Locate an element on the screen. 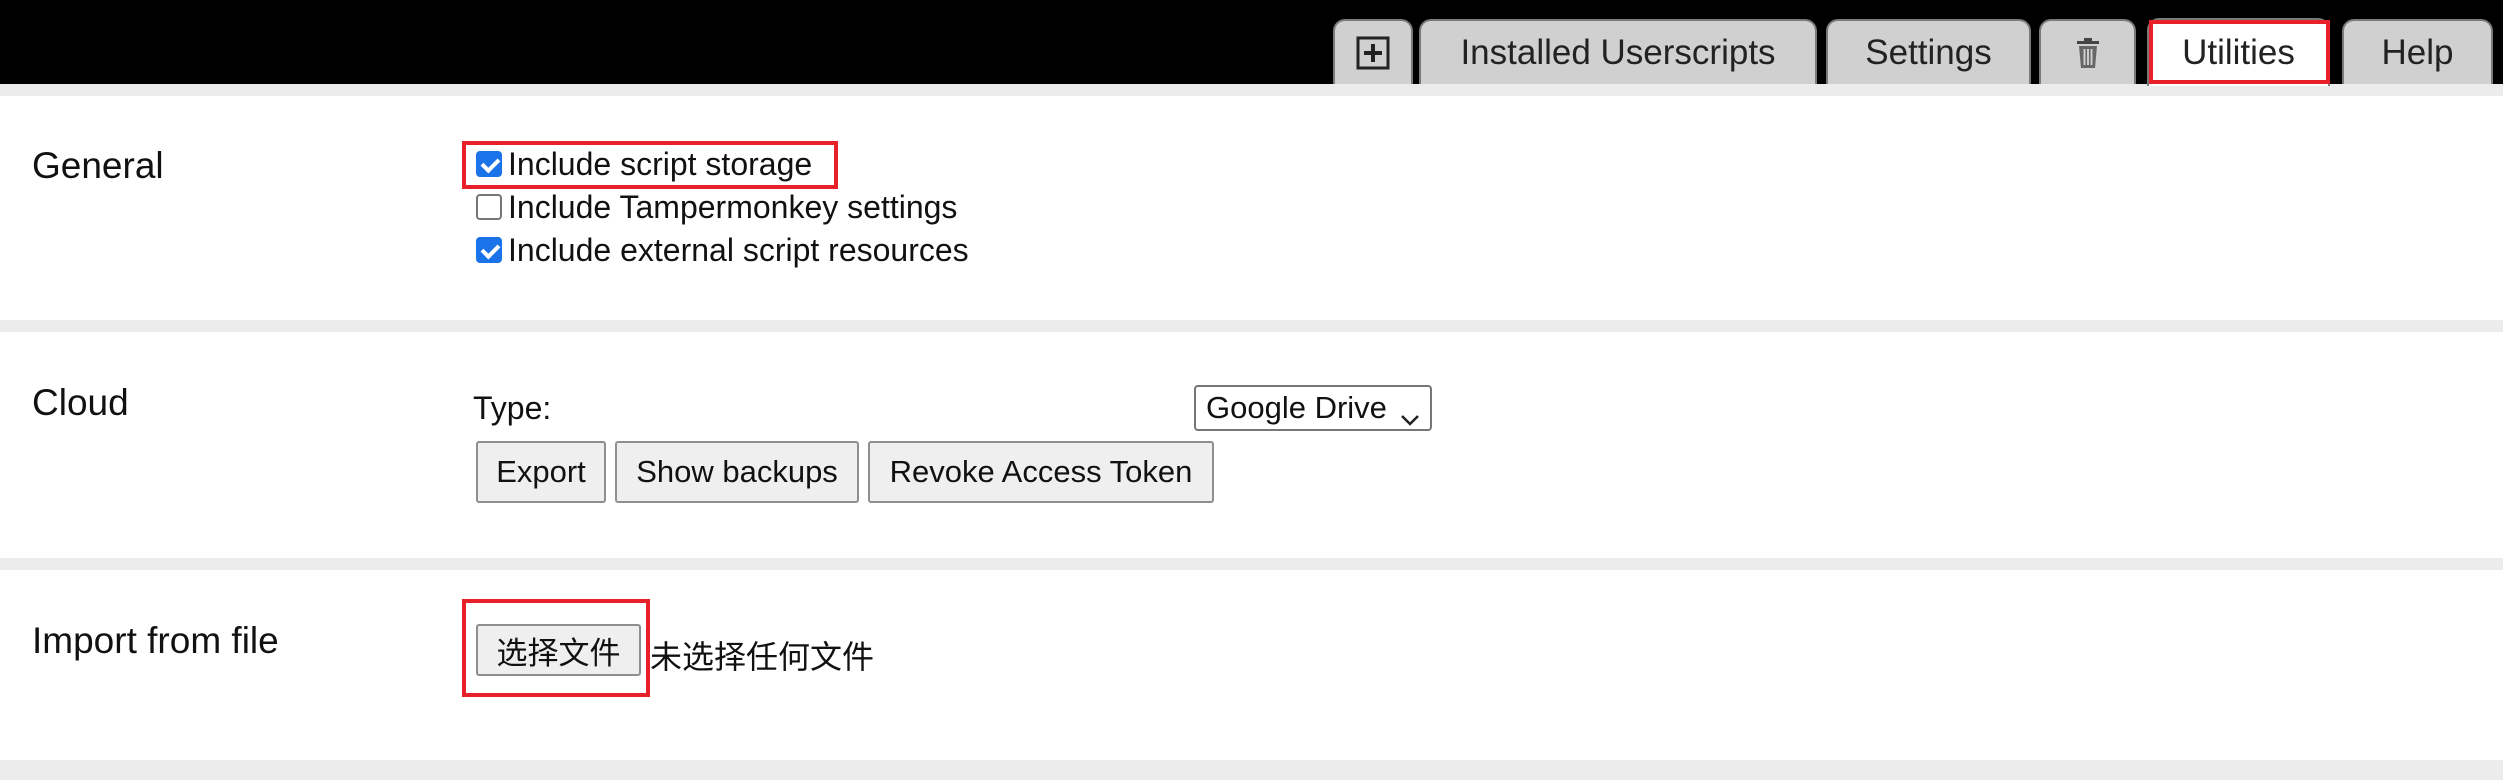  tab-settings-label: Settings is located at coordinates (1928, 52).